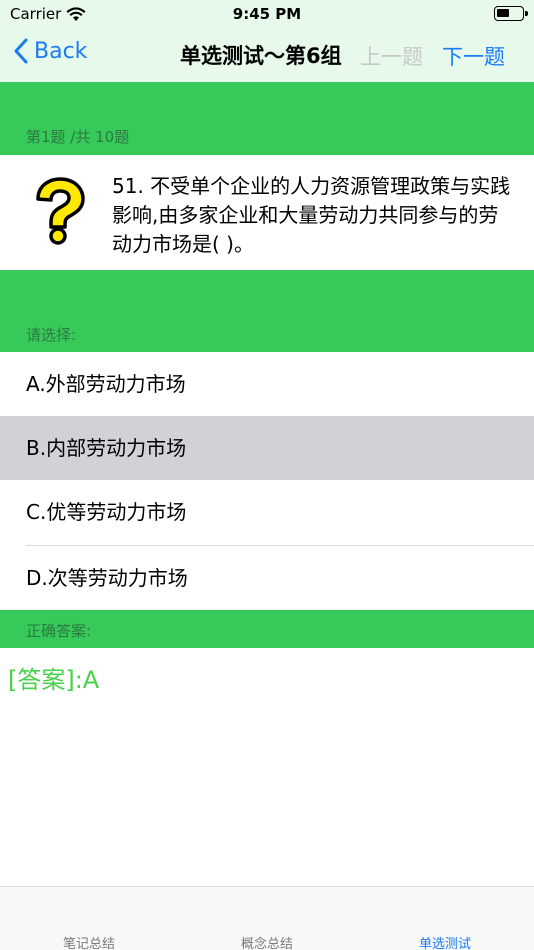 The image size is (534, 950). What do you see at coordinates (261, 56) in the screenshot?
I see `page-title: 单选测试～第6组` at bounding box center [261, 56].